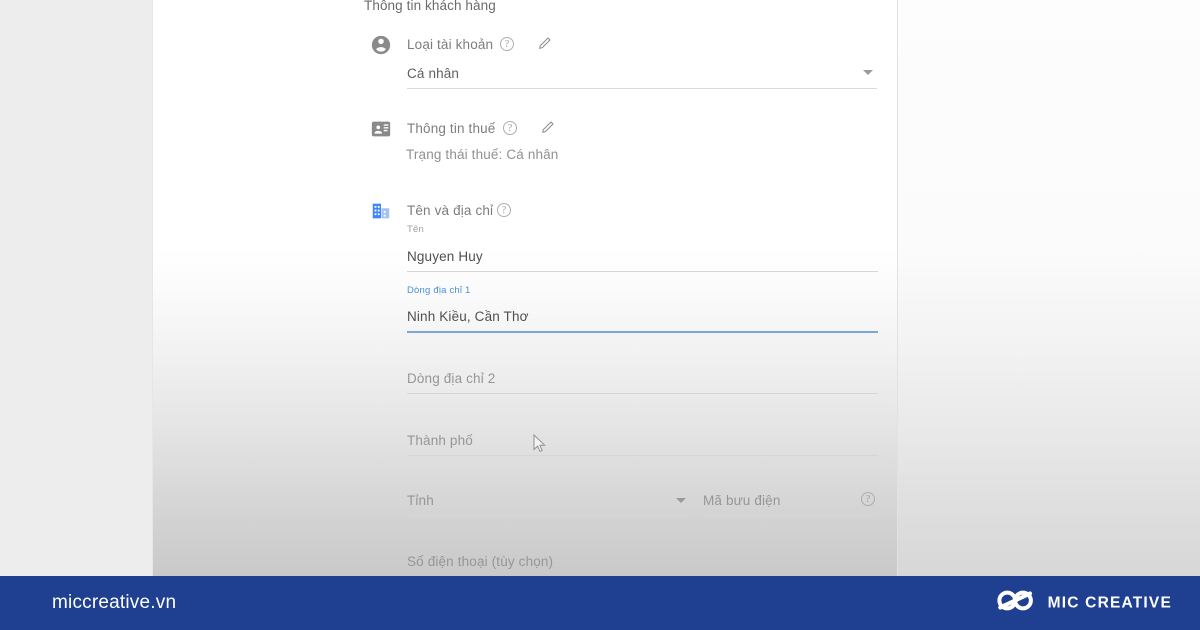  What do you see at coordinates (468, 316) in the screenshot?
I see `address-line-1-field-value: Ninh Kiều, Cần Thơ` at bounding box center [468, 316].